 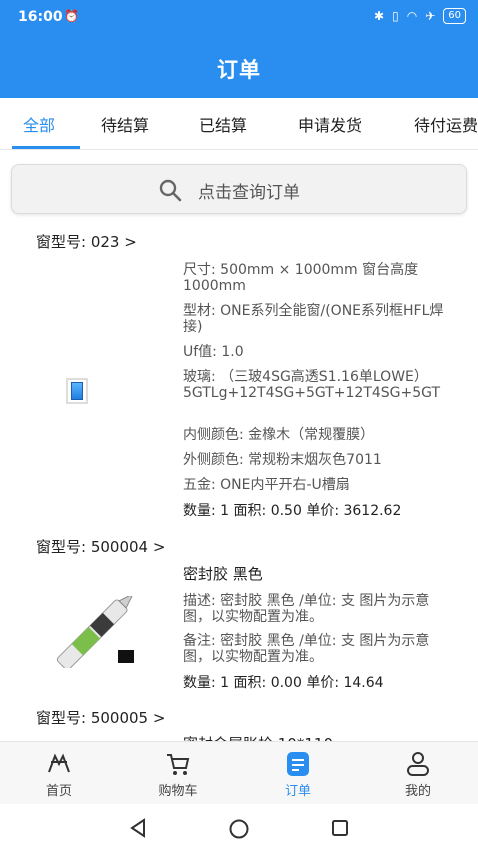 I want to click on order-hardware: 五金: ONE内平开右-U槽扇, so click(x=266, y=485).